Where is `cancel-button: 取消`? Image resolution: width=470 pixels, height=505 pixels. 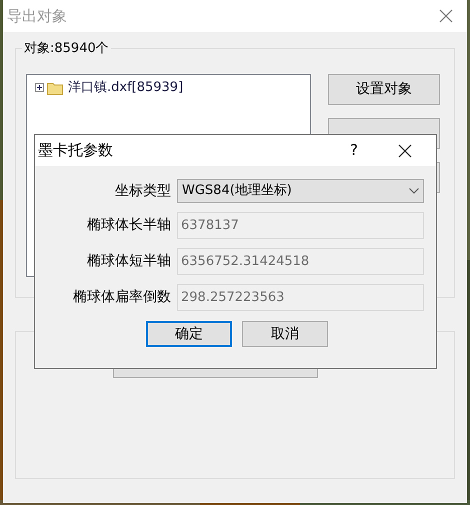 cancel-button: 取消 is located at coordinates (285, 334).